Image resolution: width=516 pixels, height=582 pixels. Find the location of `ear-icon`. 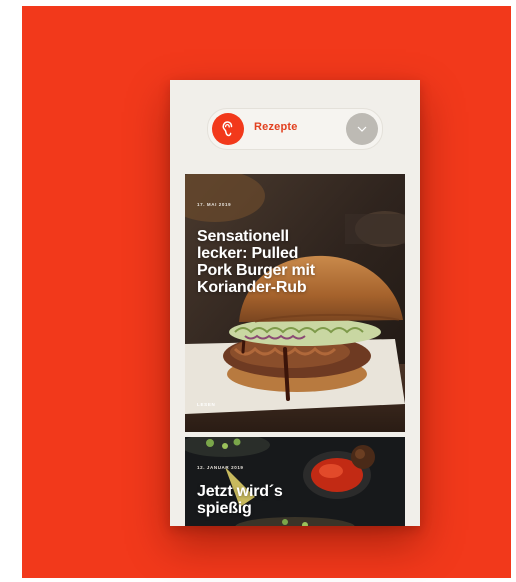

ear-icon is located at coordinates (228, 129).